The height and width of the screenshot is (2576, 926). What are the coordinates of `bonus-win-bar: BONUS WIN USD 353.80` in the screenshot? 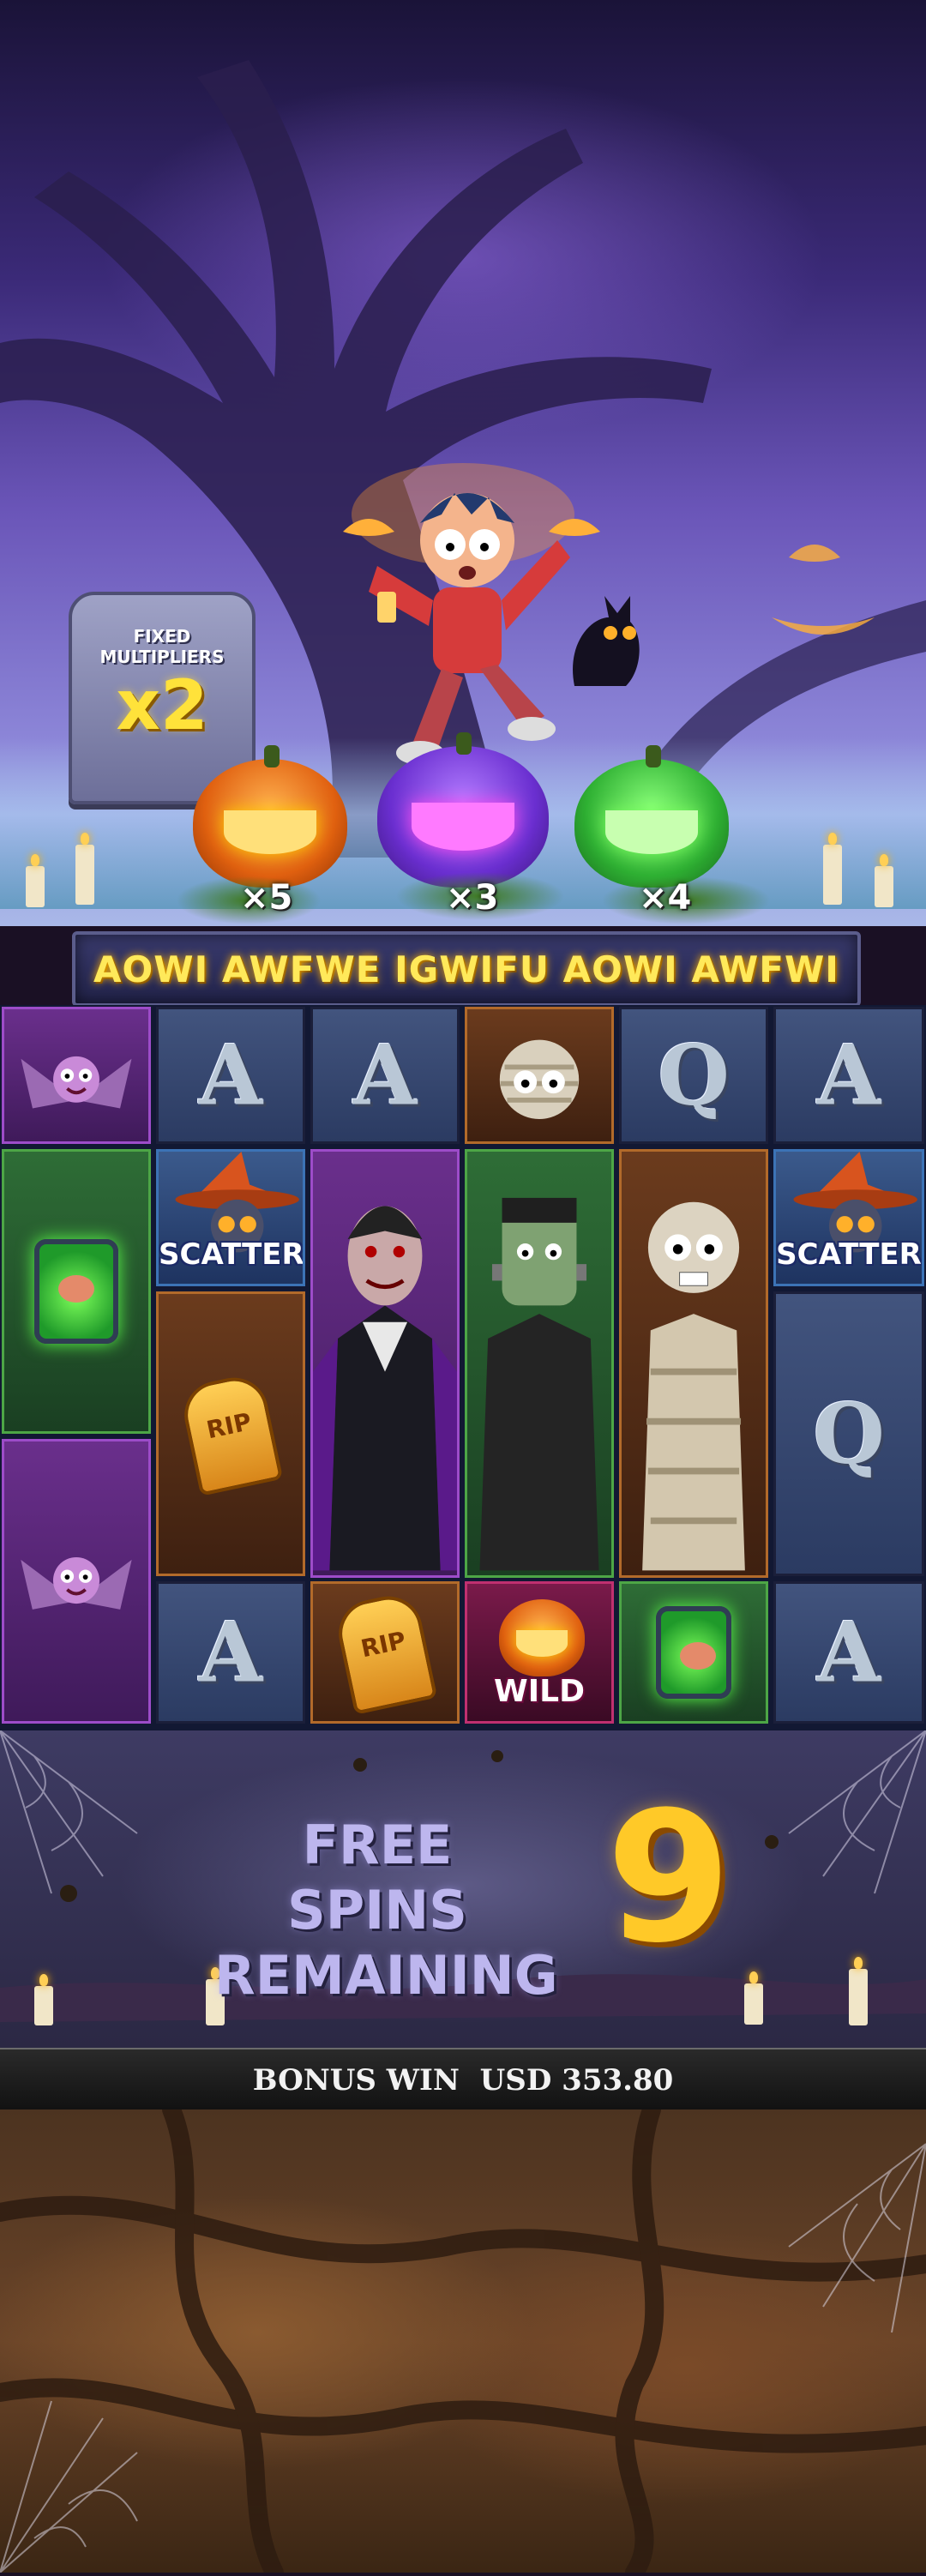 It's located at (463, 2080).